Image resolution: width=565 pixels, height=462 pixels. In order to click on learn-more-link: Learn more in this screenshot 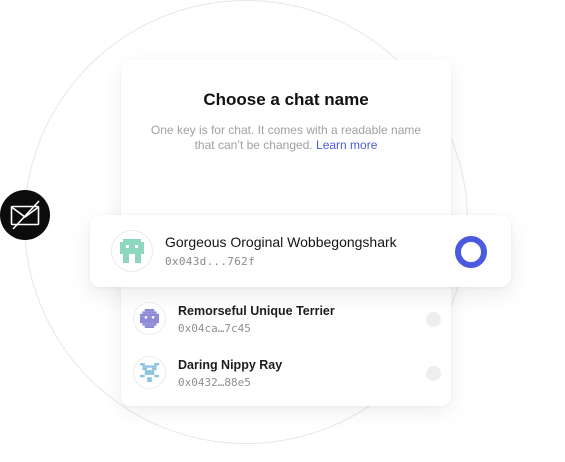, I will do `click(346, 145)`.